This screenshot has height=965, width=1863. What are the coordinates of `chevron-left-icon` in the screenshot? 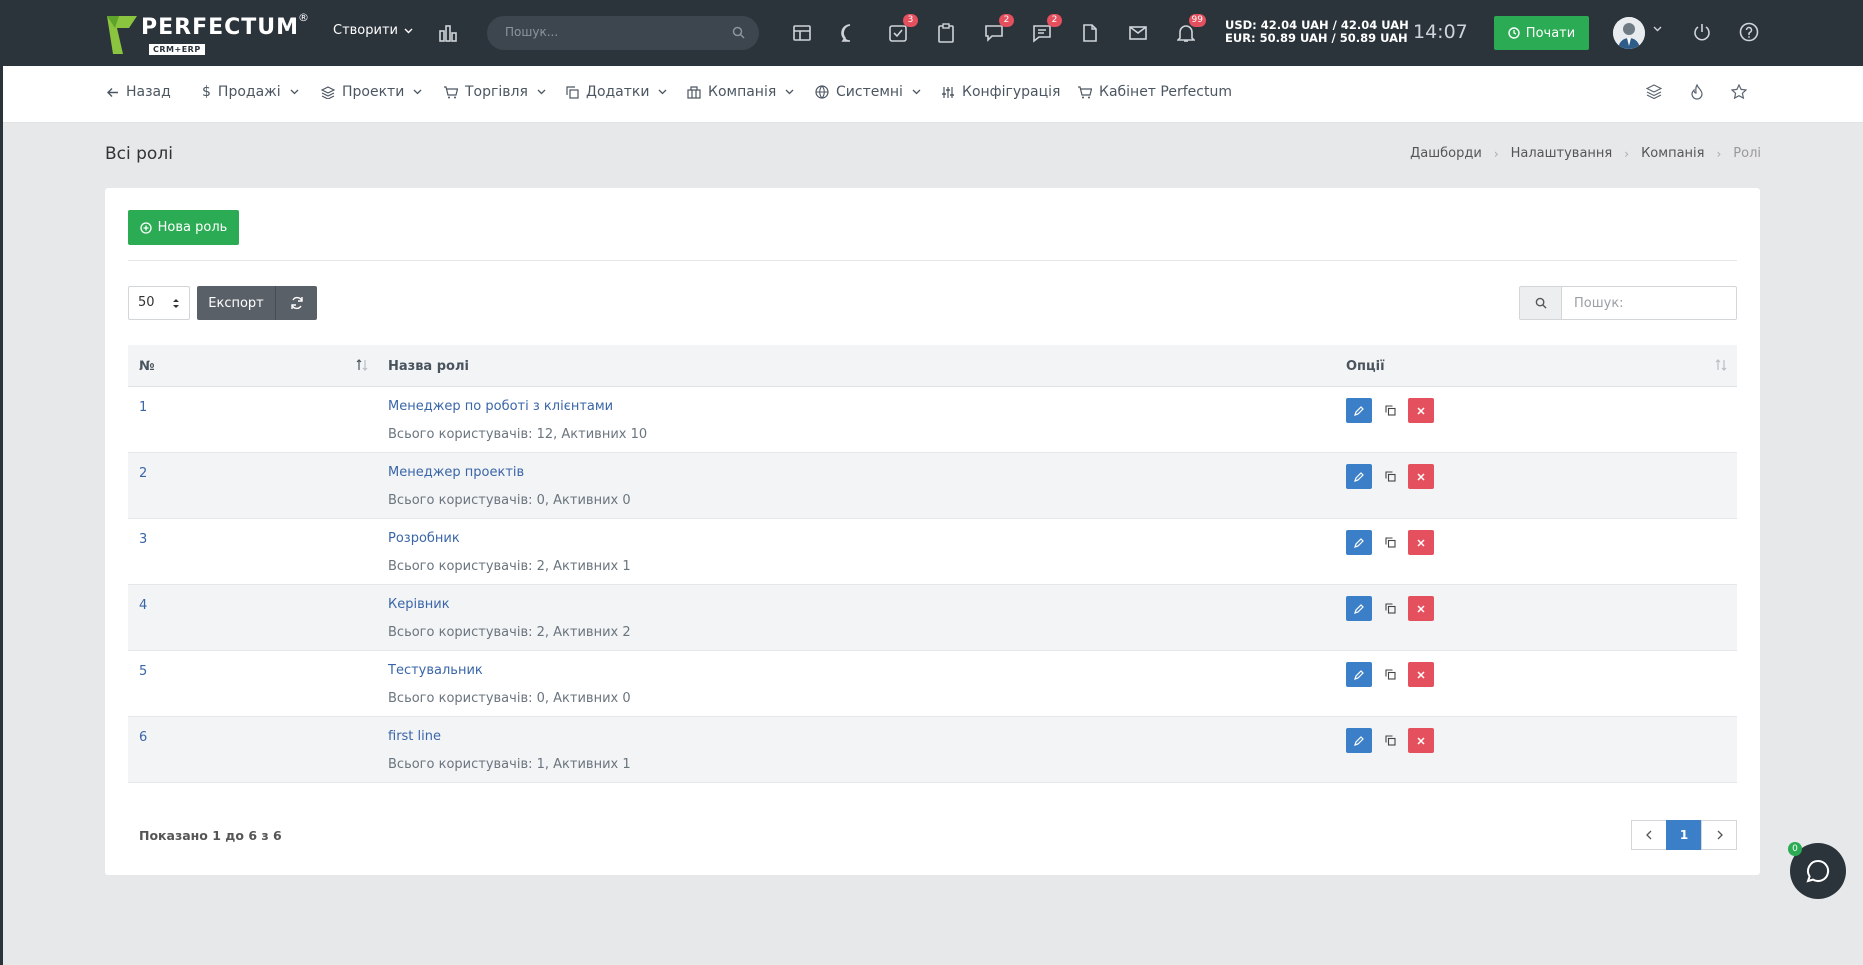 It's located at (1648, 835).